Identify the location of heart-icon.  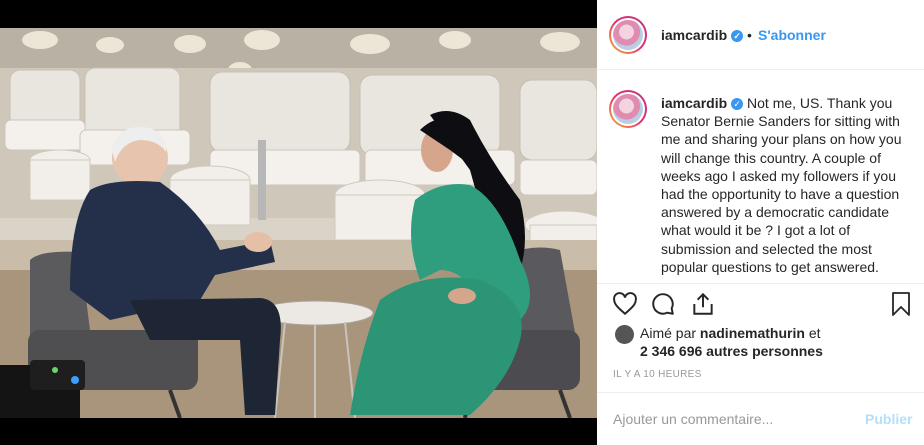
(625, 304).